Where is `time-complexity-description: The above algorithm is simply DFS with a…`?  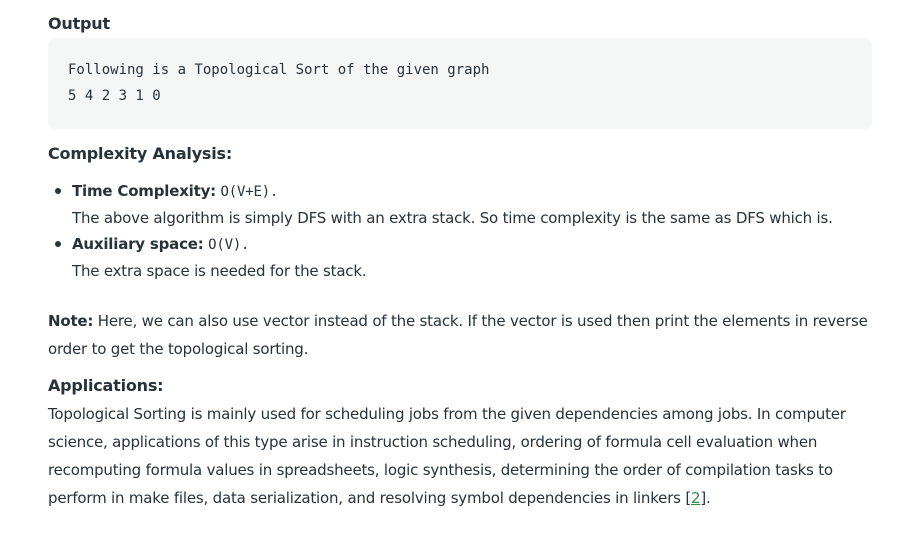 time-complexity-description: The above algorithm is simply DFS with a… is located at coordinates (452, 218).